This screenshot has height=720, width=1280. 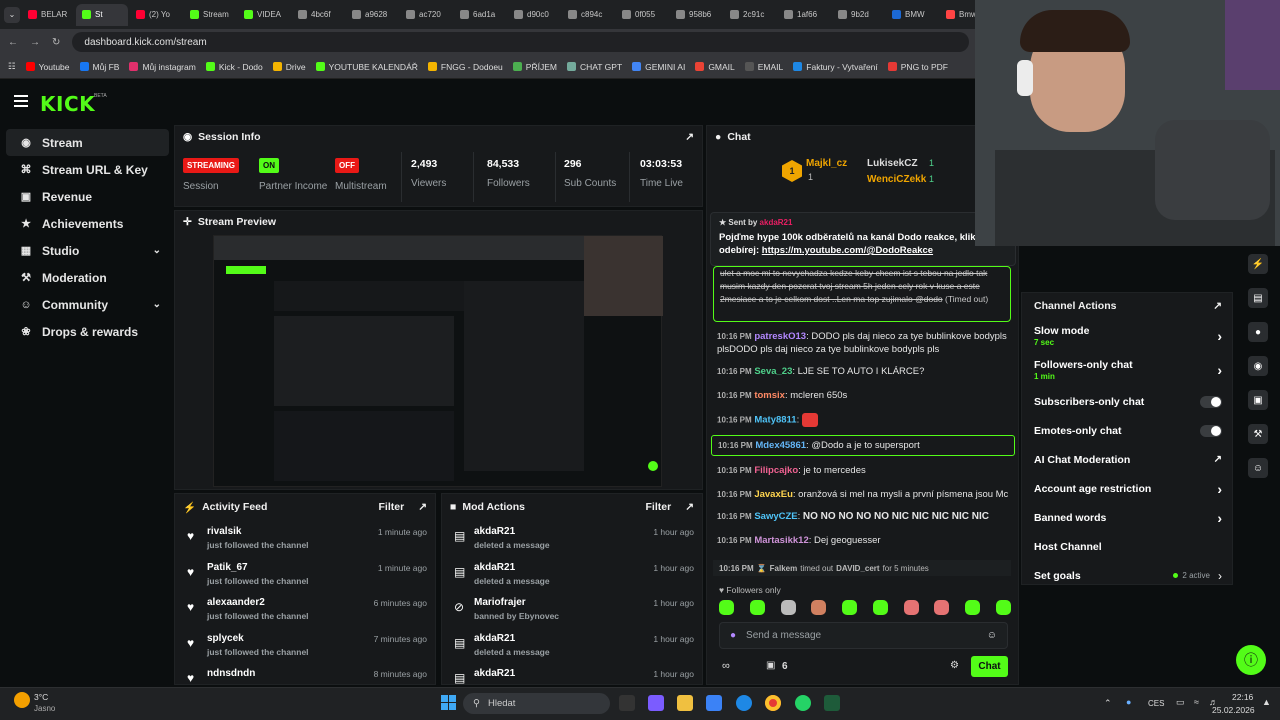 I want to click on stream-preview-video, so click(x=438, y=361).